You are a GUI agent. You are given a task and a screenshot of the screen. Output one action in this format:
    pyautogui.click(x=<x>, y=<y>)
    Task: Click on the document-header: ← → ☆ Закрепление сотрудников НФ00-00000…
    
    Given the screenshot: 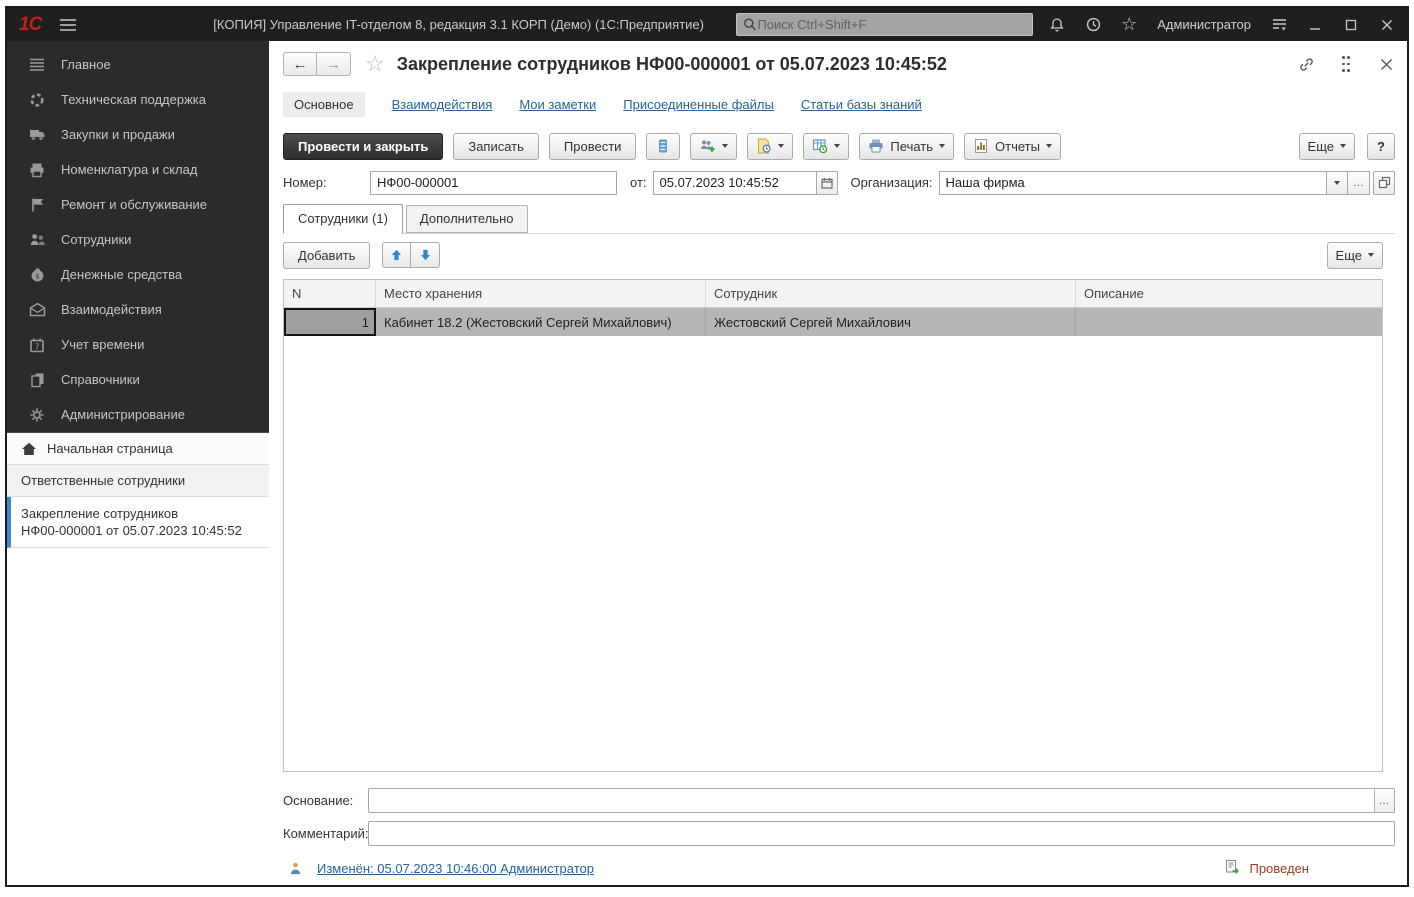 What is the action you would take?
    pyautogui.click(x=839, y=64)
    